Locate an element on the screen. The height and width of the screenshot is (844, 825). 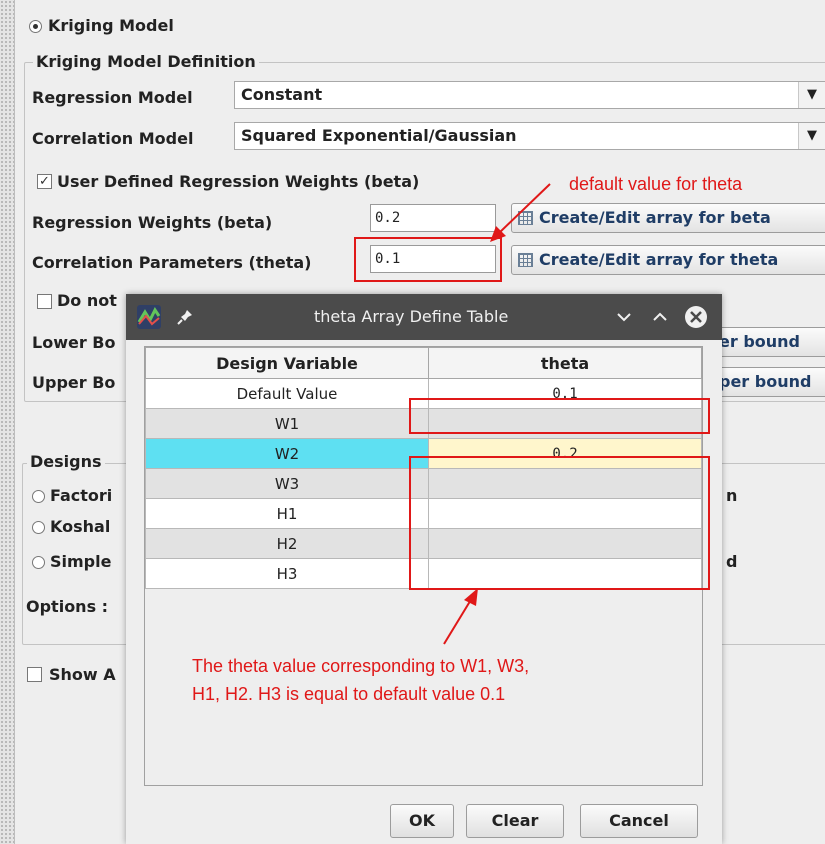
theta-label: Correlation Parameters (theta) is located at coordinates (172, 262).